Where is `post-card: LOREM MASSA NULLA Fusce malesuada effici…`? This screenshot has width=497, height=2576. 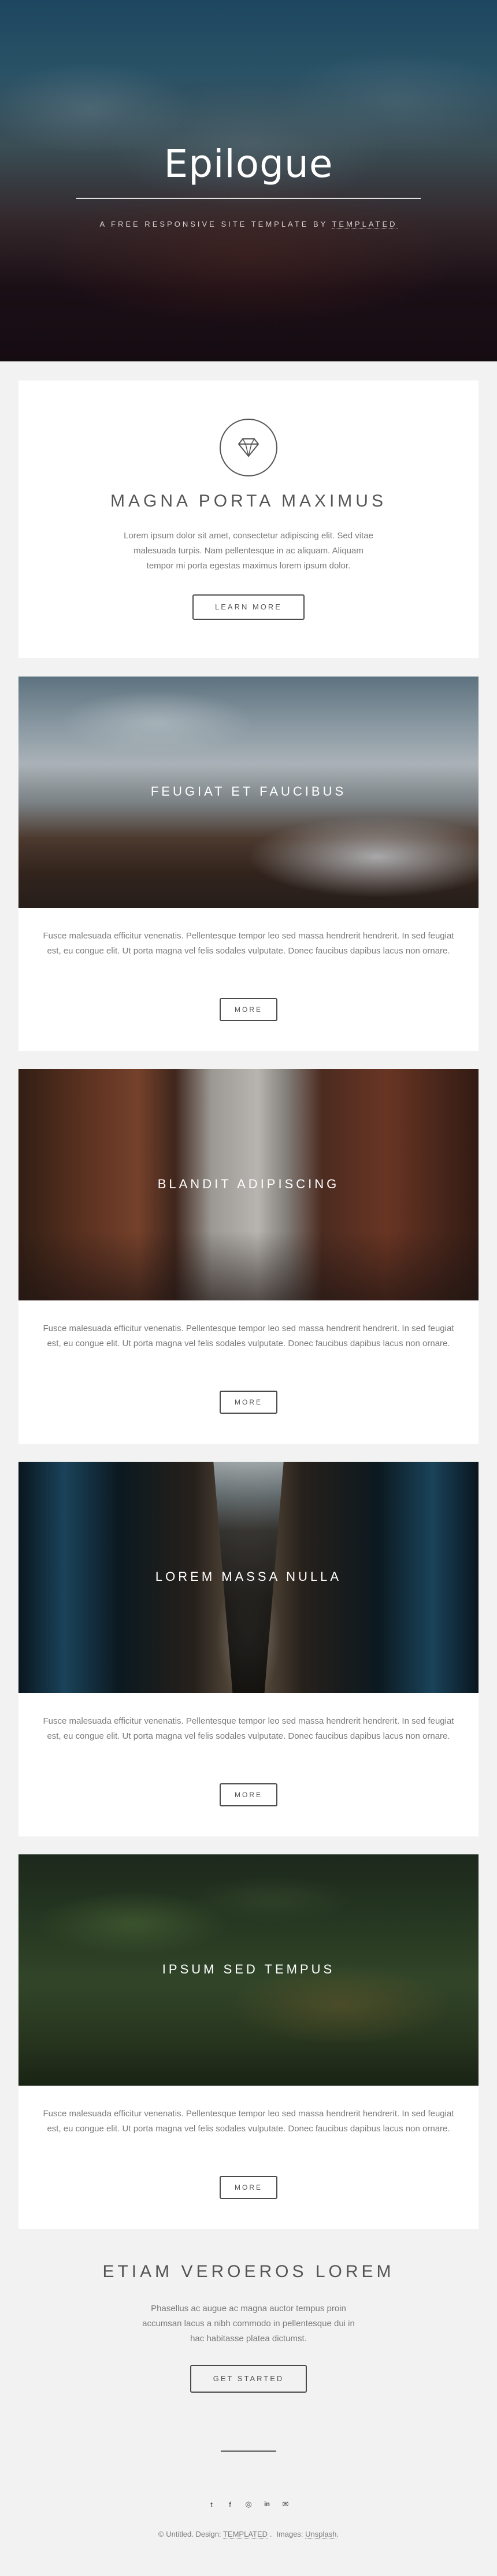
post-card: LOREM MASSA NULLA Fusce malesuada effici… is located at coordinates (248, 1649).